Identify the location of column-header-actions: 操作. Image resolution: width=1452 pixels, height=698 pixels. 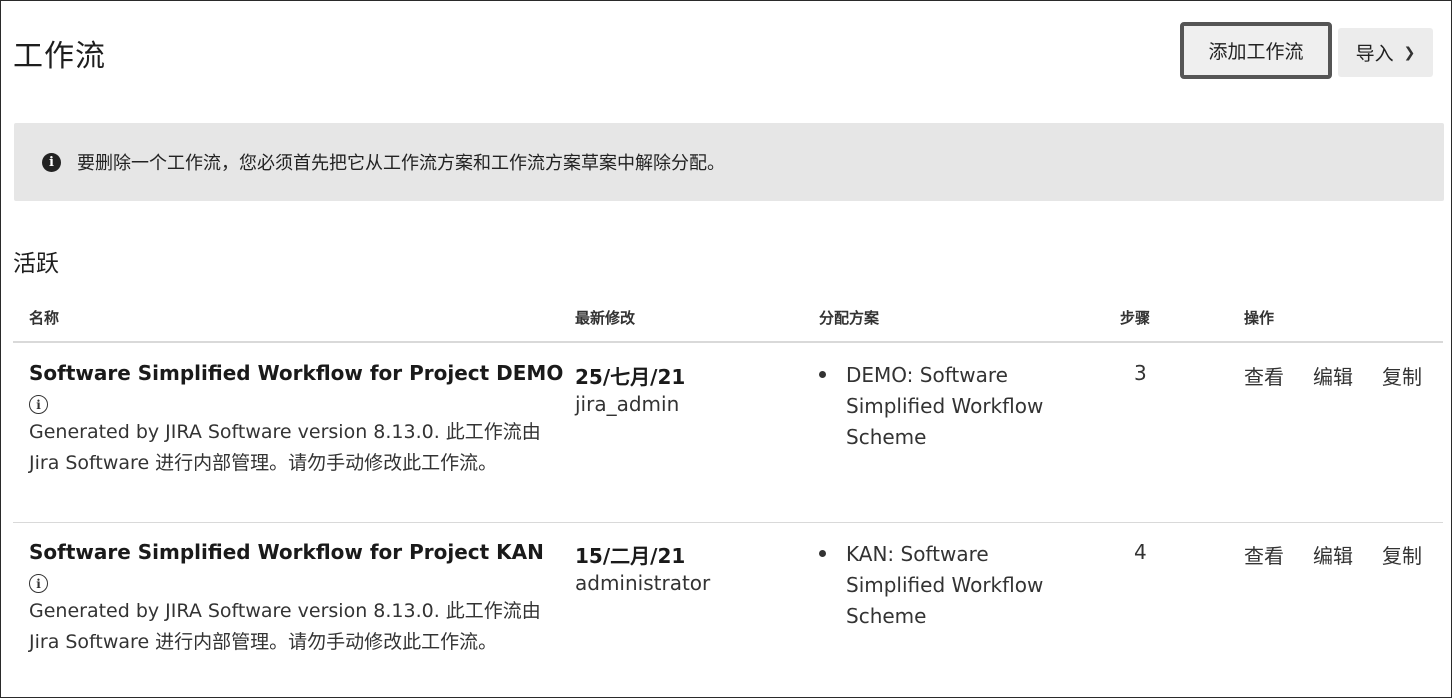
(1259, 318).